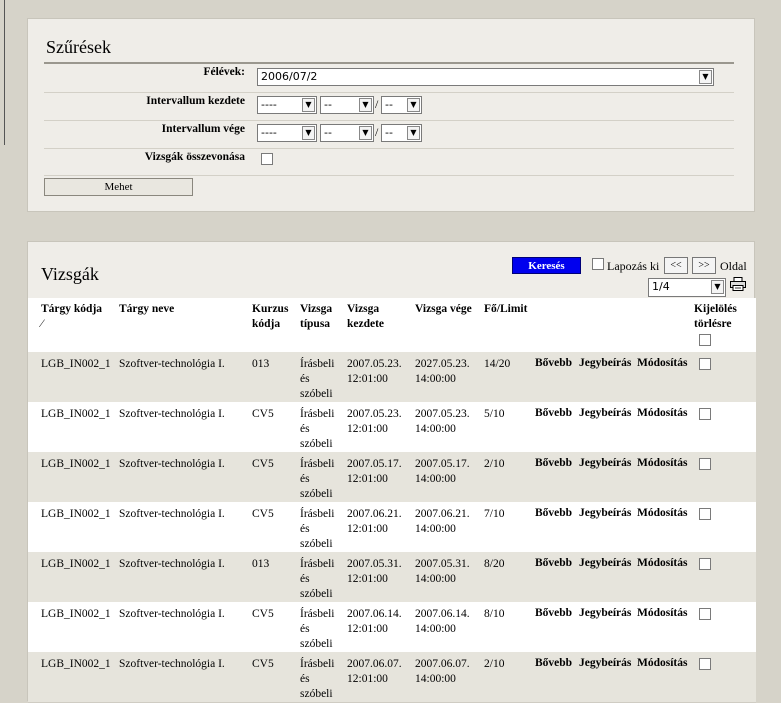  I want to click on column-header-end: Vizsga vége, so click(443, 309).